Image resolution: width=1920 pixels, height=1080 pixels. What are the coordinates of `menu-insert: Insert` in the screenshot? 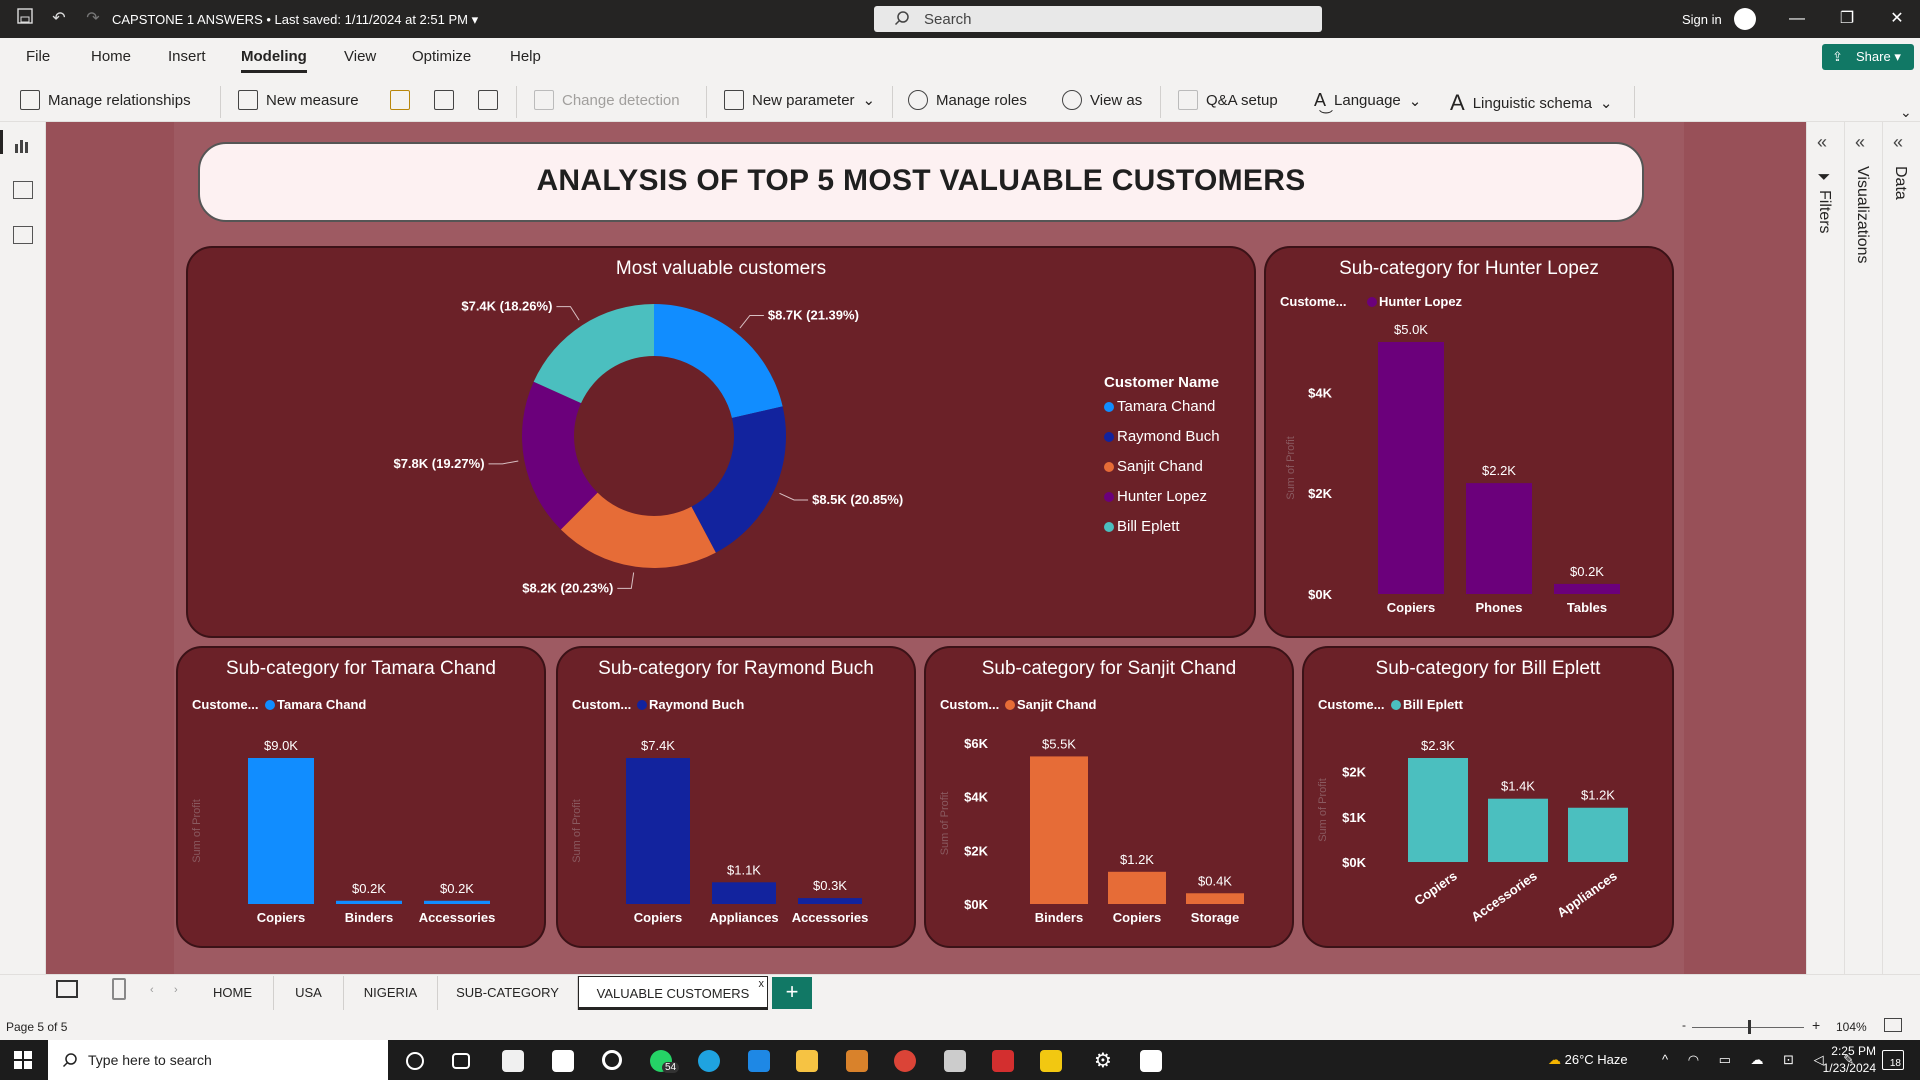 It's located at (187, 56).